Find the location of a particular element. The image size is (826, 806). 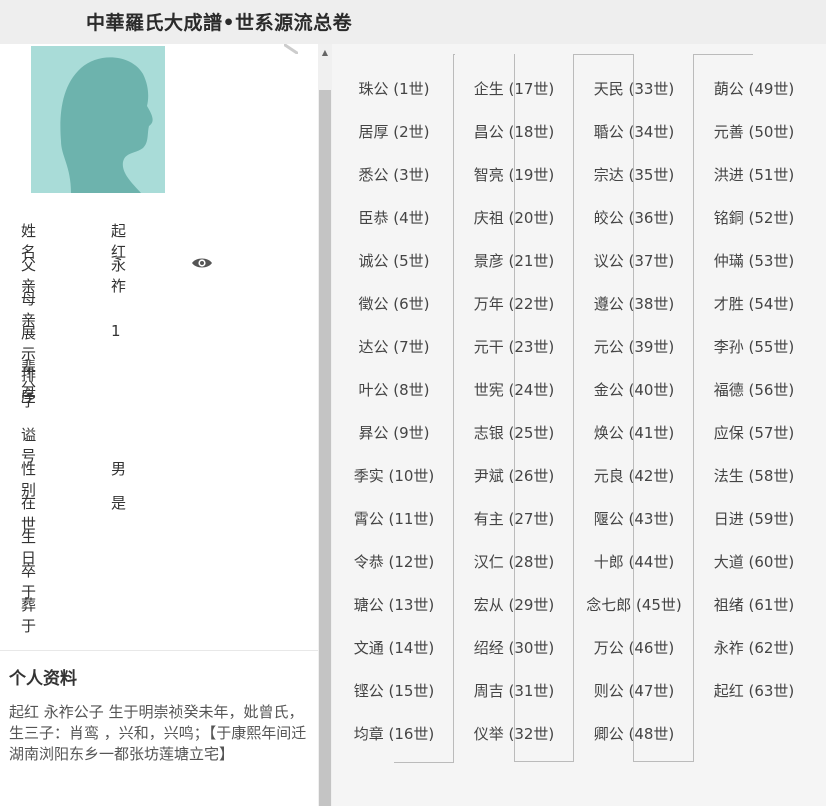

generation-item: 臣恭 (4世) is located at coordinates (394, 205).